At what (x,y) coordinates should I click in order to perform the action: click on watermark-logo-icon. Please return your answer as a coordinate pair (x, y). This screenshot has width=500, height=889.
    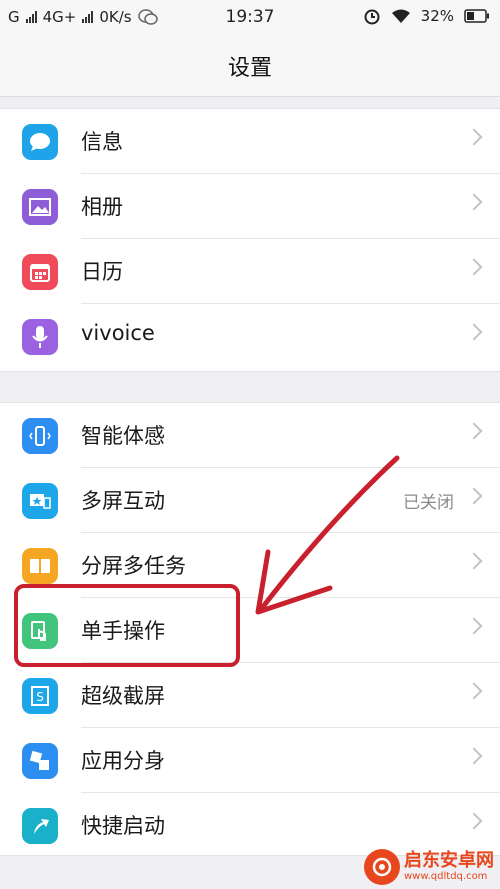
    Looking at the image, I should click on (382, 867).